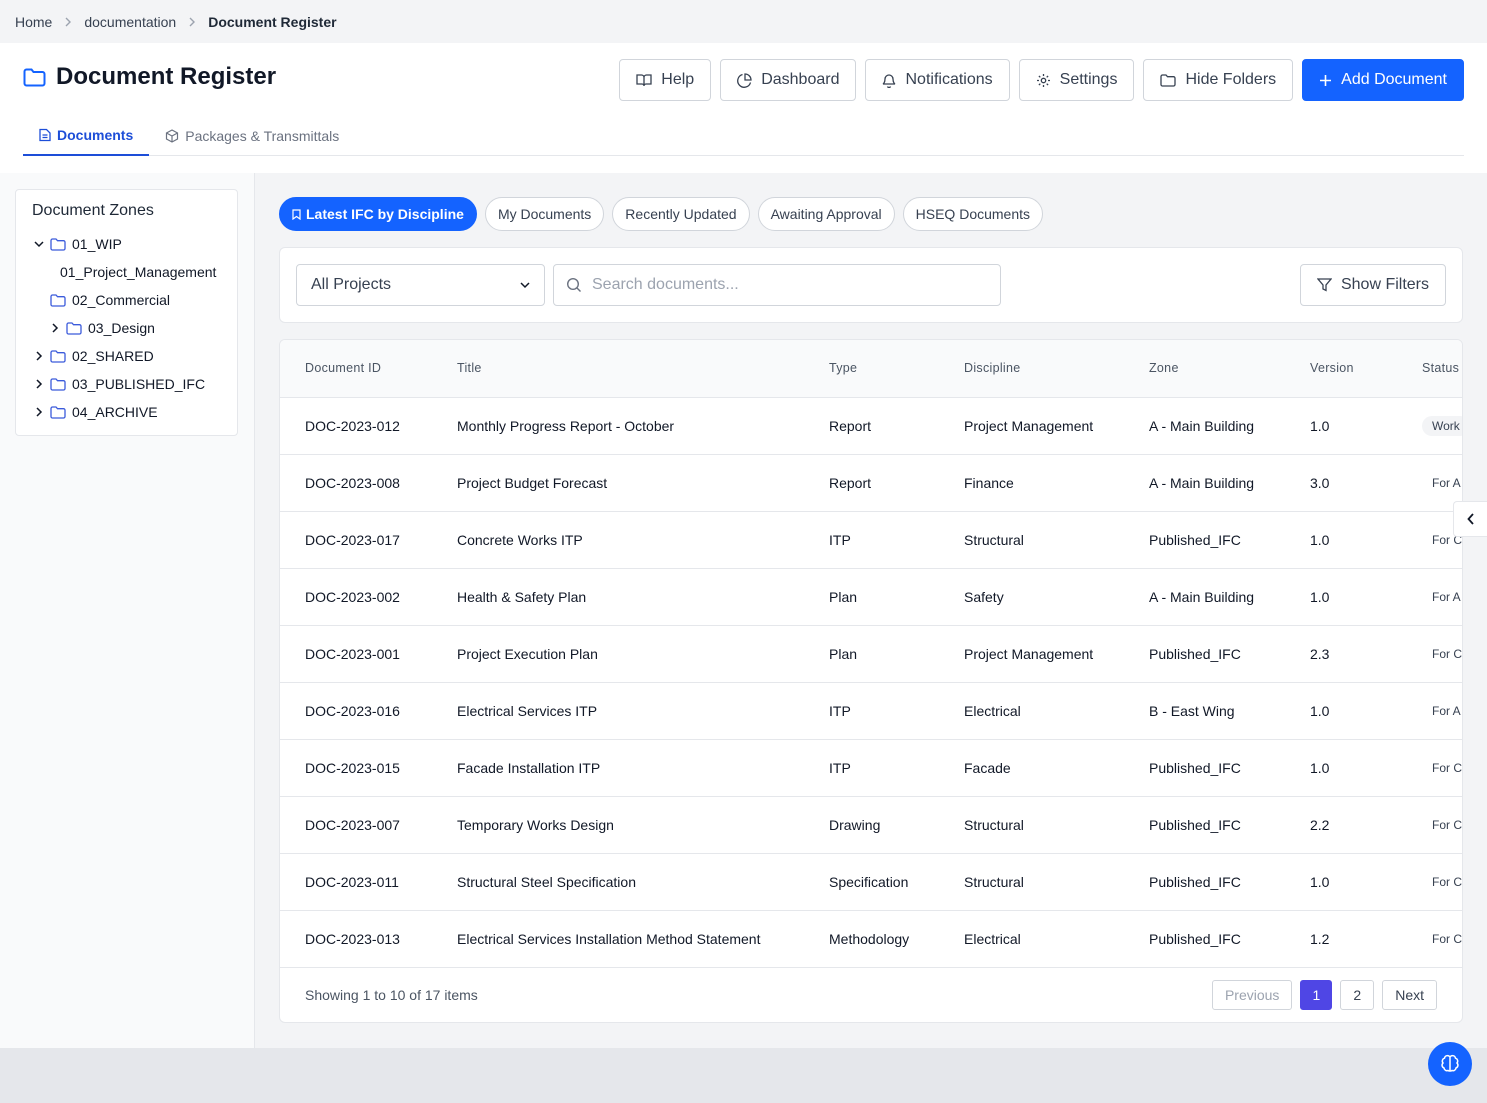 Image resolution: width=1487 pixels, height=1103 pixels. Describe the element at coordinates (1325, 80) in the screenshot. I see `plus-icon` at that location.